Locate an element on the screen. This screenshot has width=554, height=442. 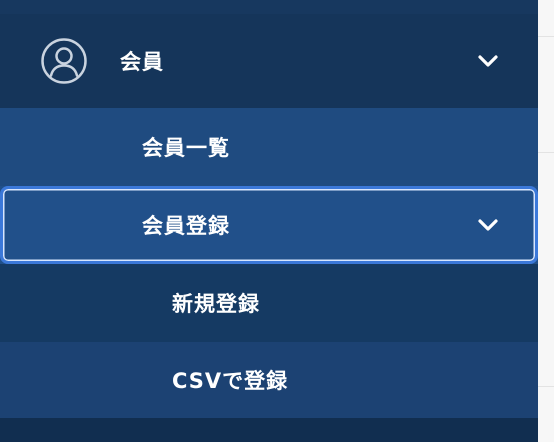
sidebar-subitem-label: 新規登録 is located at coordinates (216, 304).